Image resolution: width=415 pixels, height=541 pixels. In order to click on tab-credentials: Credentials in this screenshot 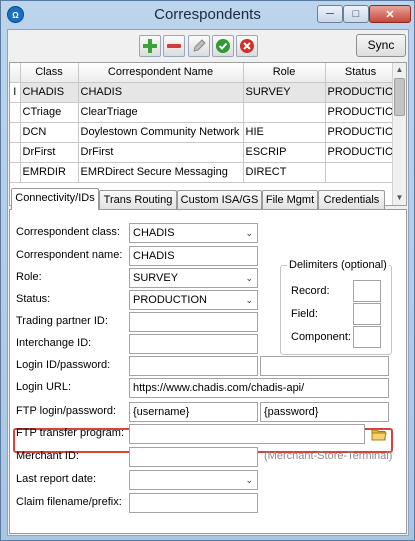, I will do `click(351, 199)`.